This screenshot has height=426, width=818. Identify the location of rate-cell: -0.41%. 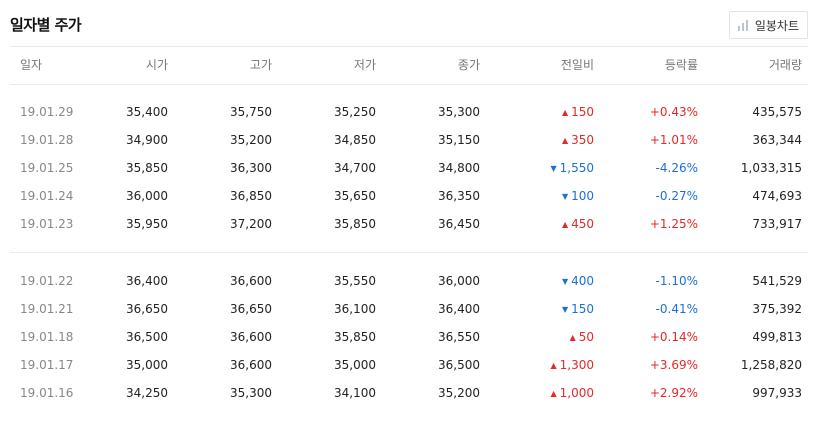
(676, 309).